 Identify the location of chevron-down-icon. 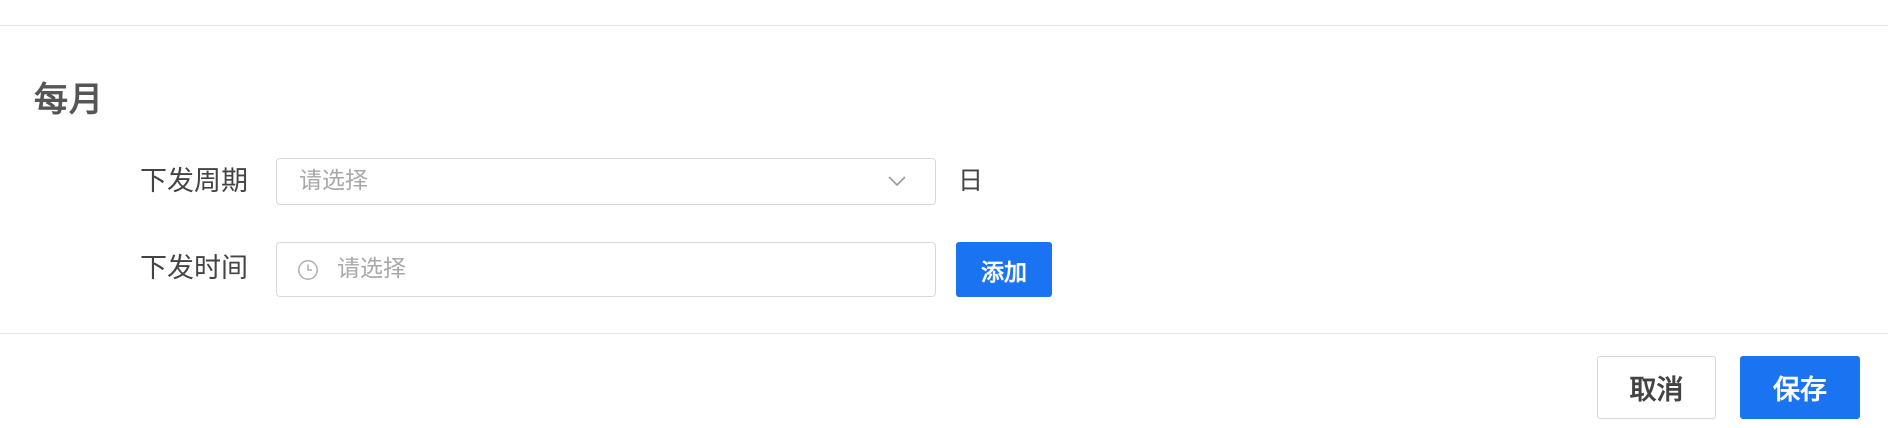
(897, 181).